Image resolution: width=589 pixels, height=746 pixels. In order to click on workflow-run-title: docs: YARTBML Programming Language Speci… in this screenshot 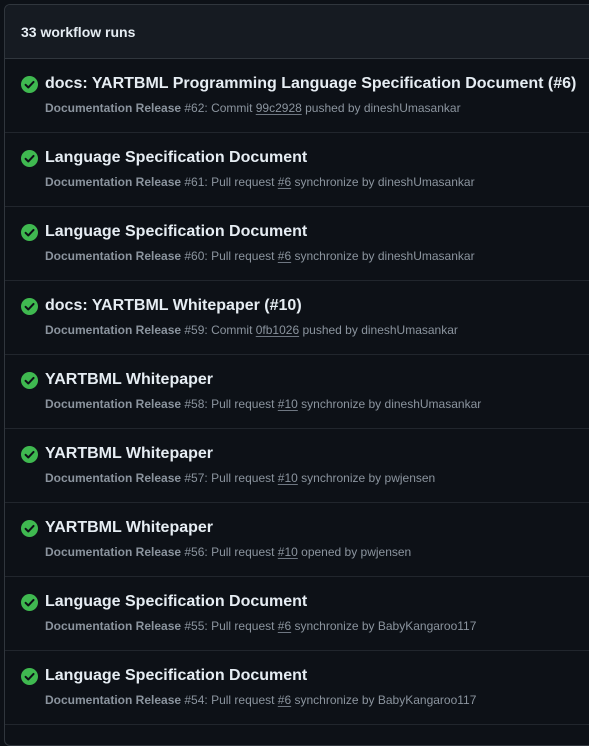, I will do `click(310, 84)`.